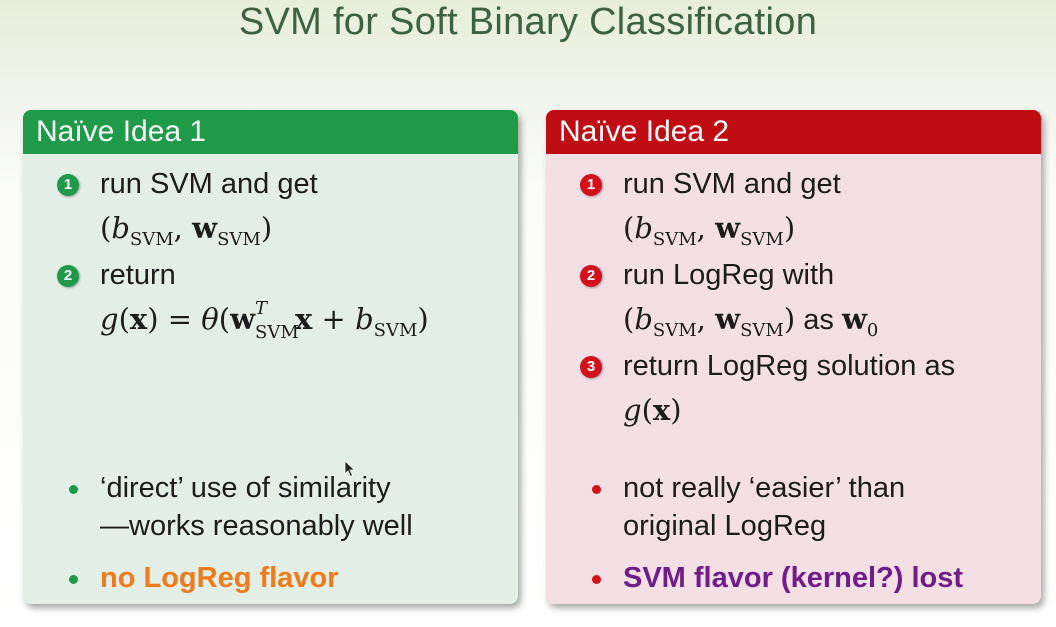  What do you see at coordinates (350, 469) in the screenshot?
I see `mouse-cursor-icon` at bounding box center [350, 469].